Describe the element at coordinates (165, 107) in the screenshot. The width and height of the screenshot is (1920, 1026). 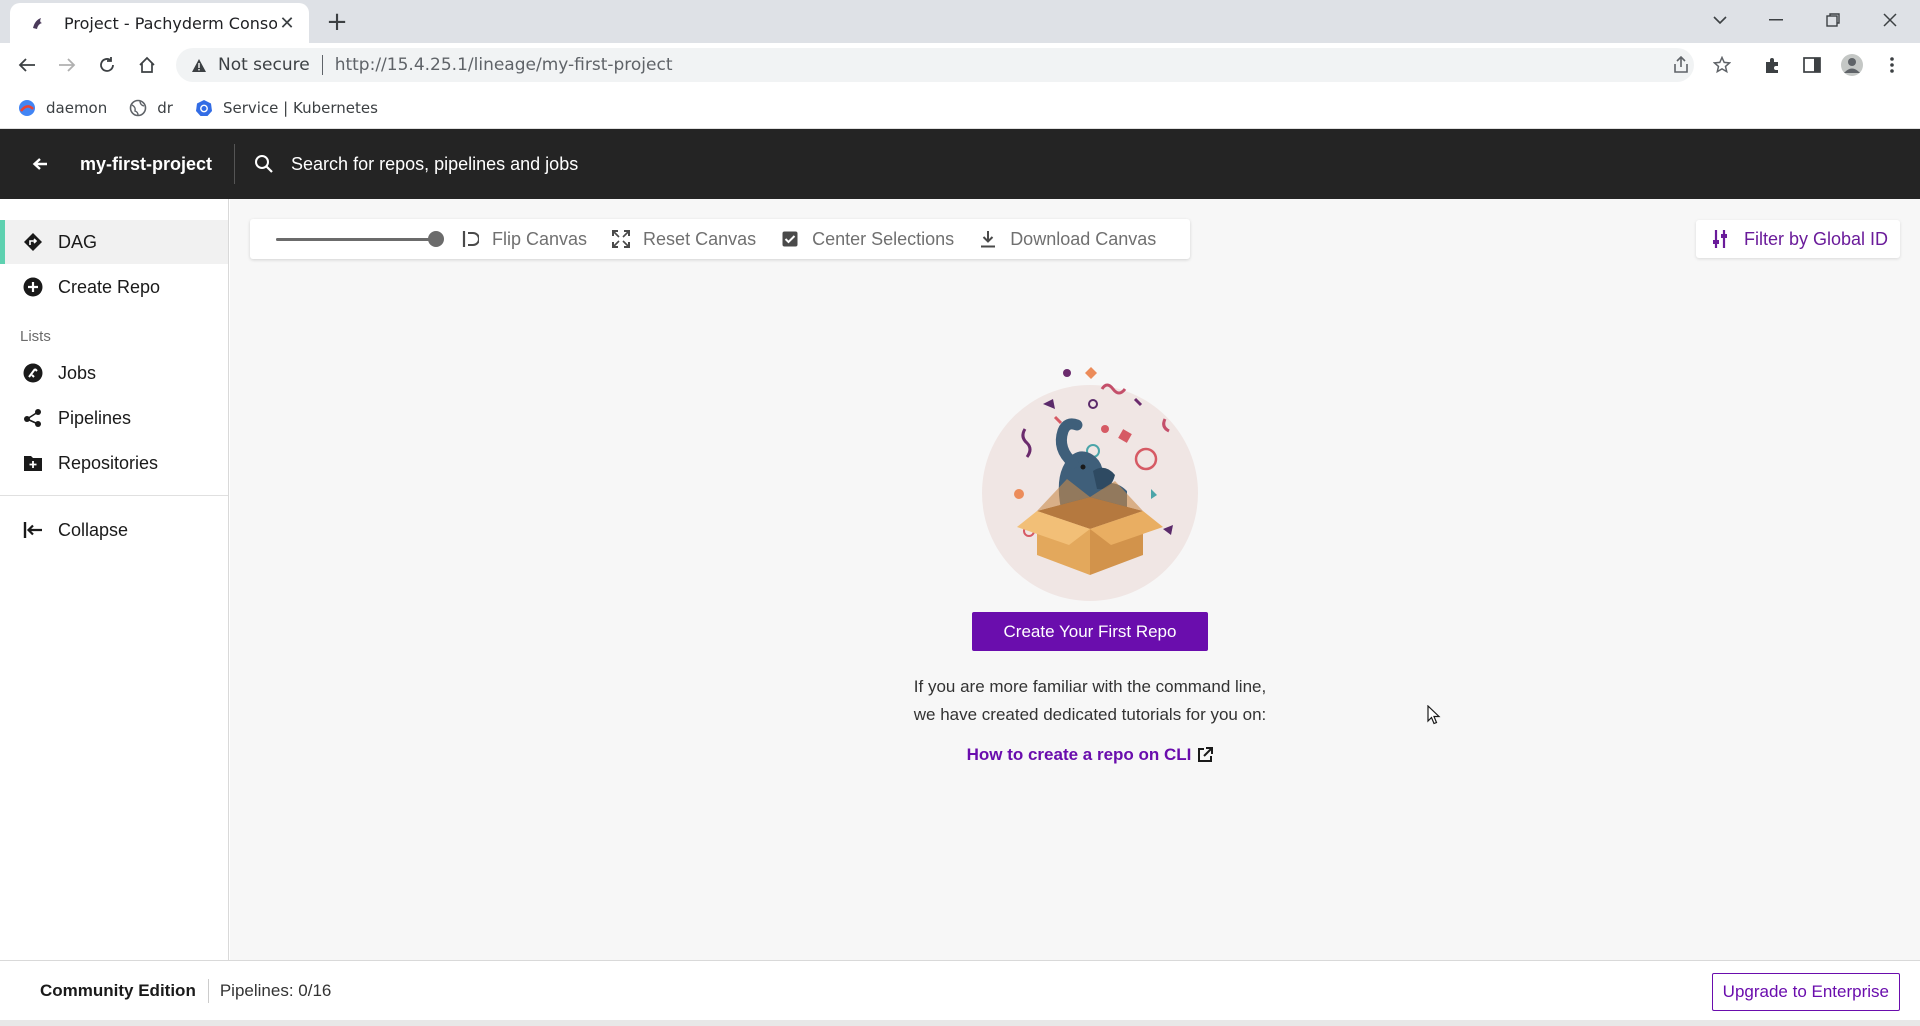
I see `bookmark-label: dr` at that location.